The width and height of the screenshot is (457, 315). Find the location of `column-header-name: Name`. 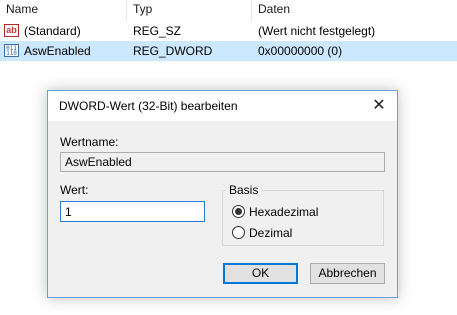

column-header-name: Name is located at coordinates (63, 10).